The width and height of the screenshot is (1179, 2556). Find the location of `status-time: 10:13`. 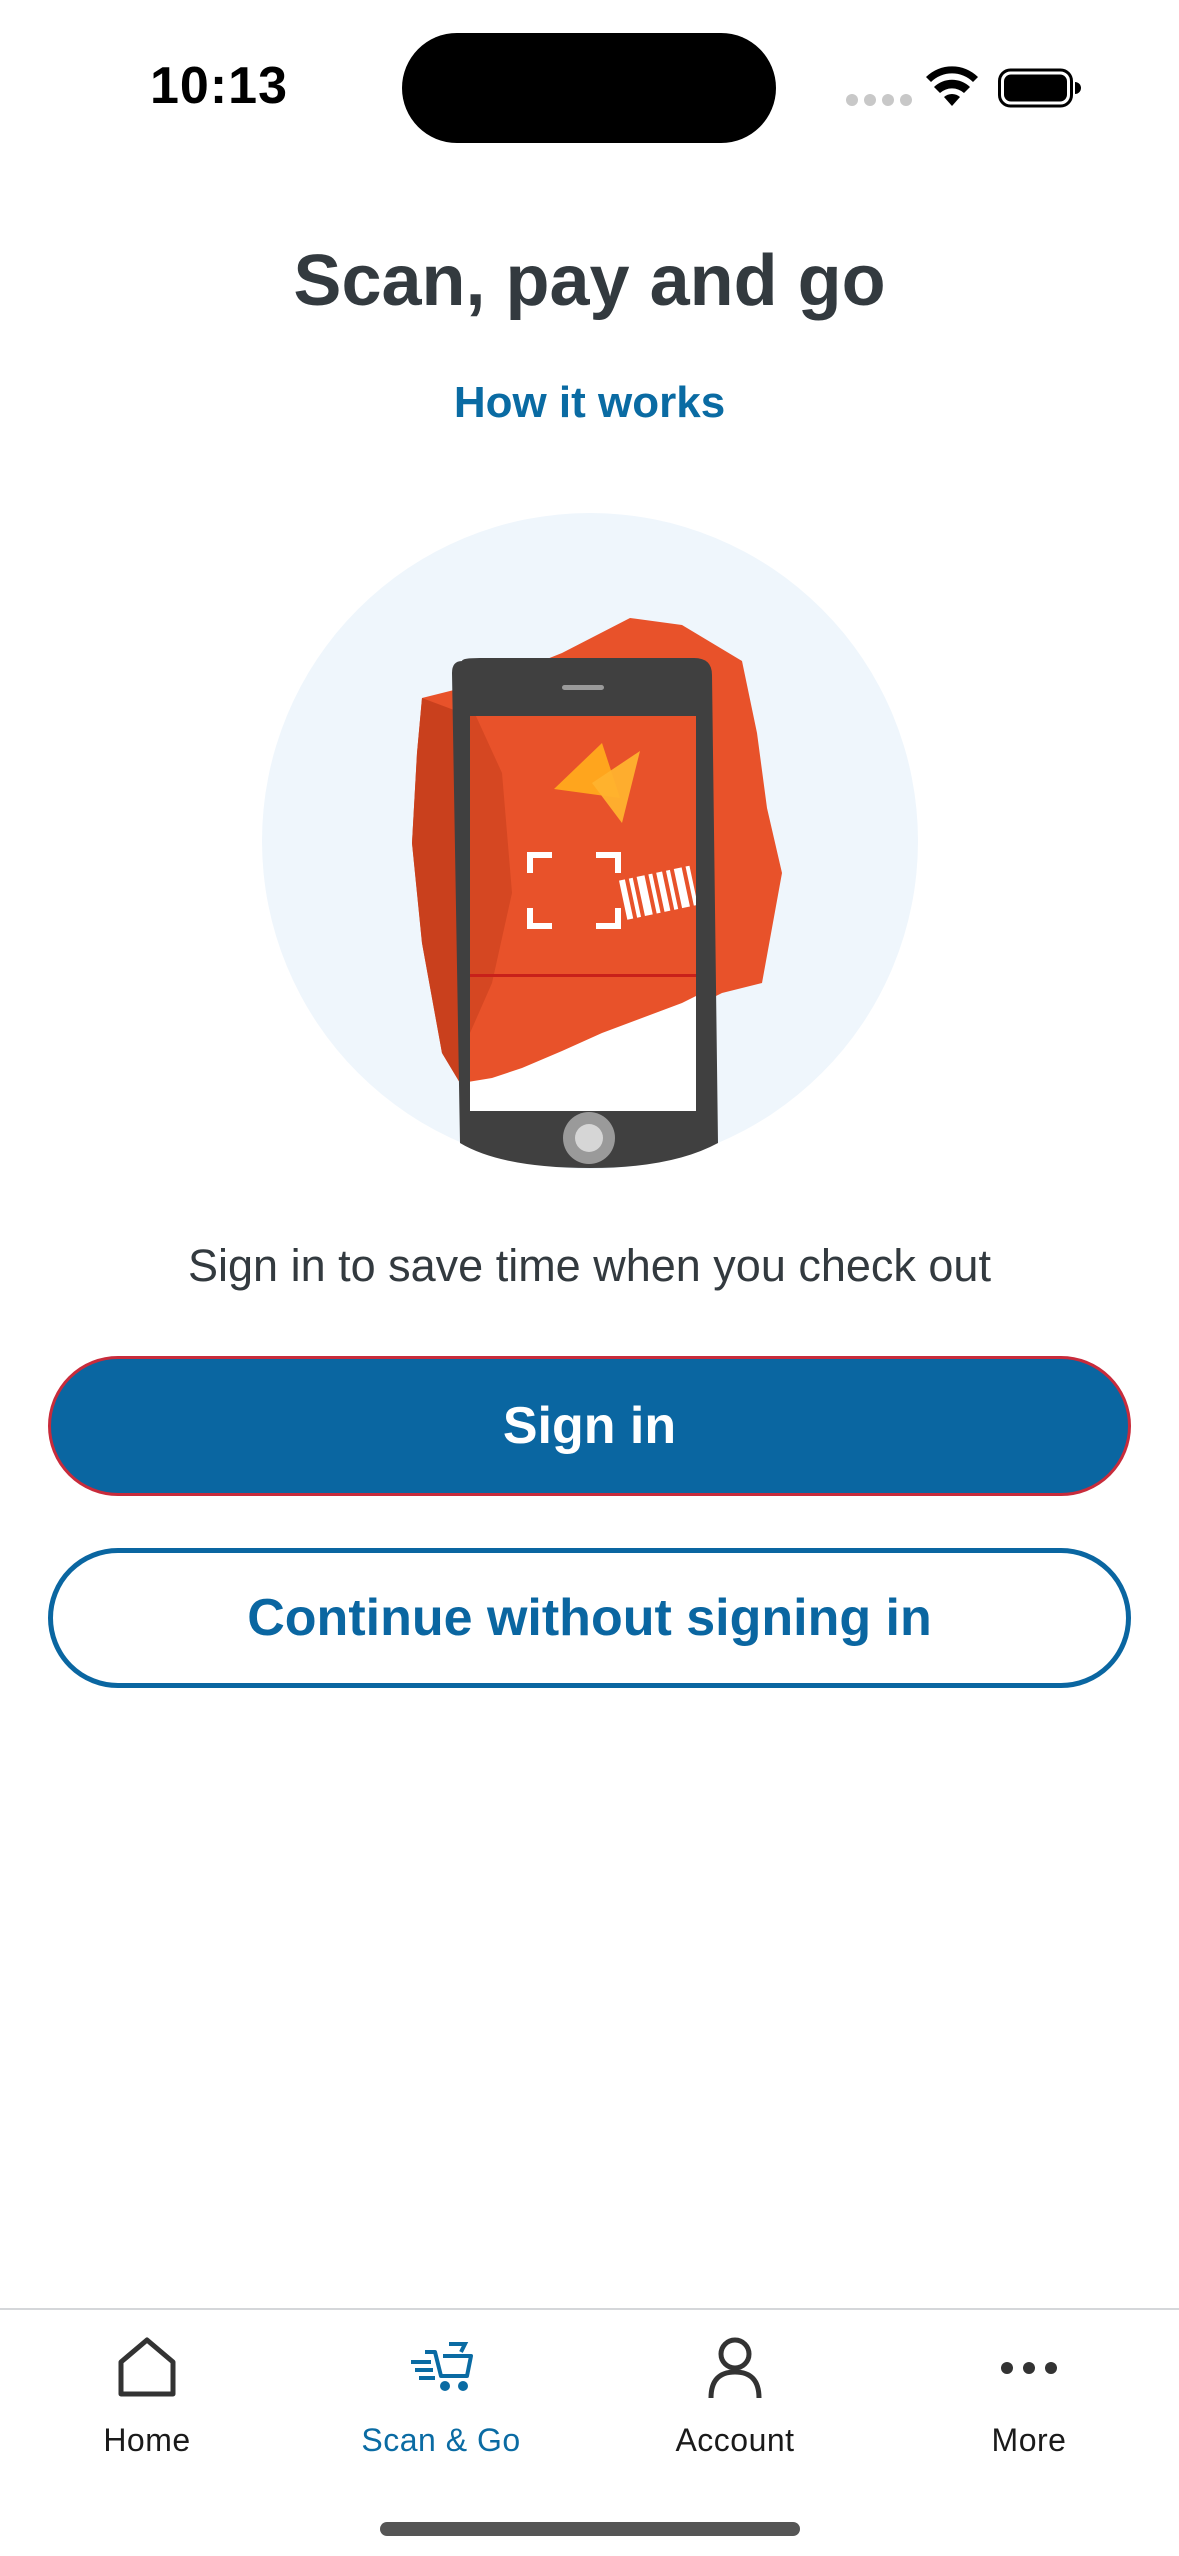

status-time: 10:13 is located at coordinates (219, 86).